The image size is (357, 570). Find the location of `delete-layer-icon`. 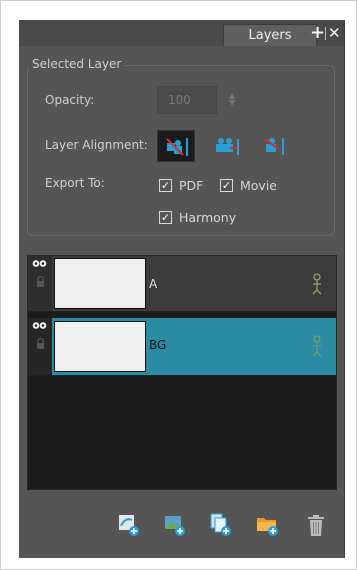

delete-layer-icon is located at coordinates (316, 525).